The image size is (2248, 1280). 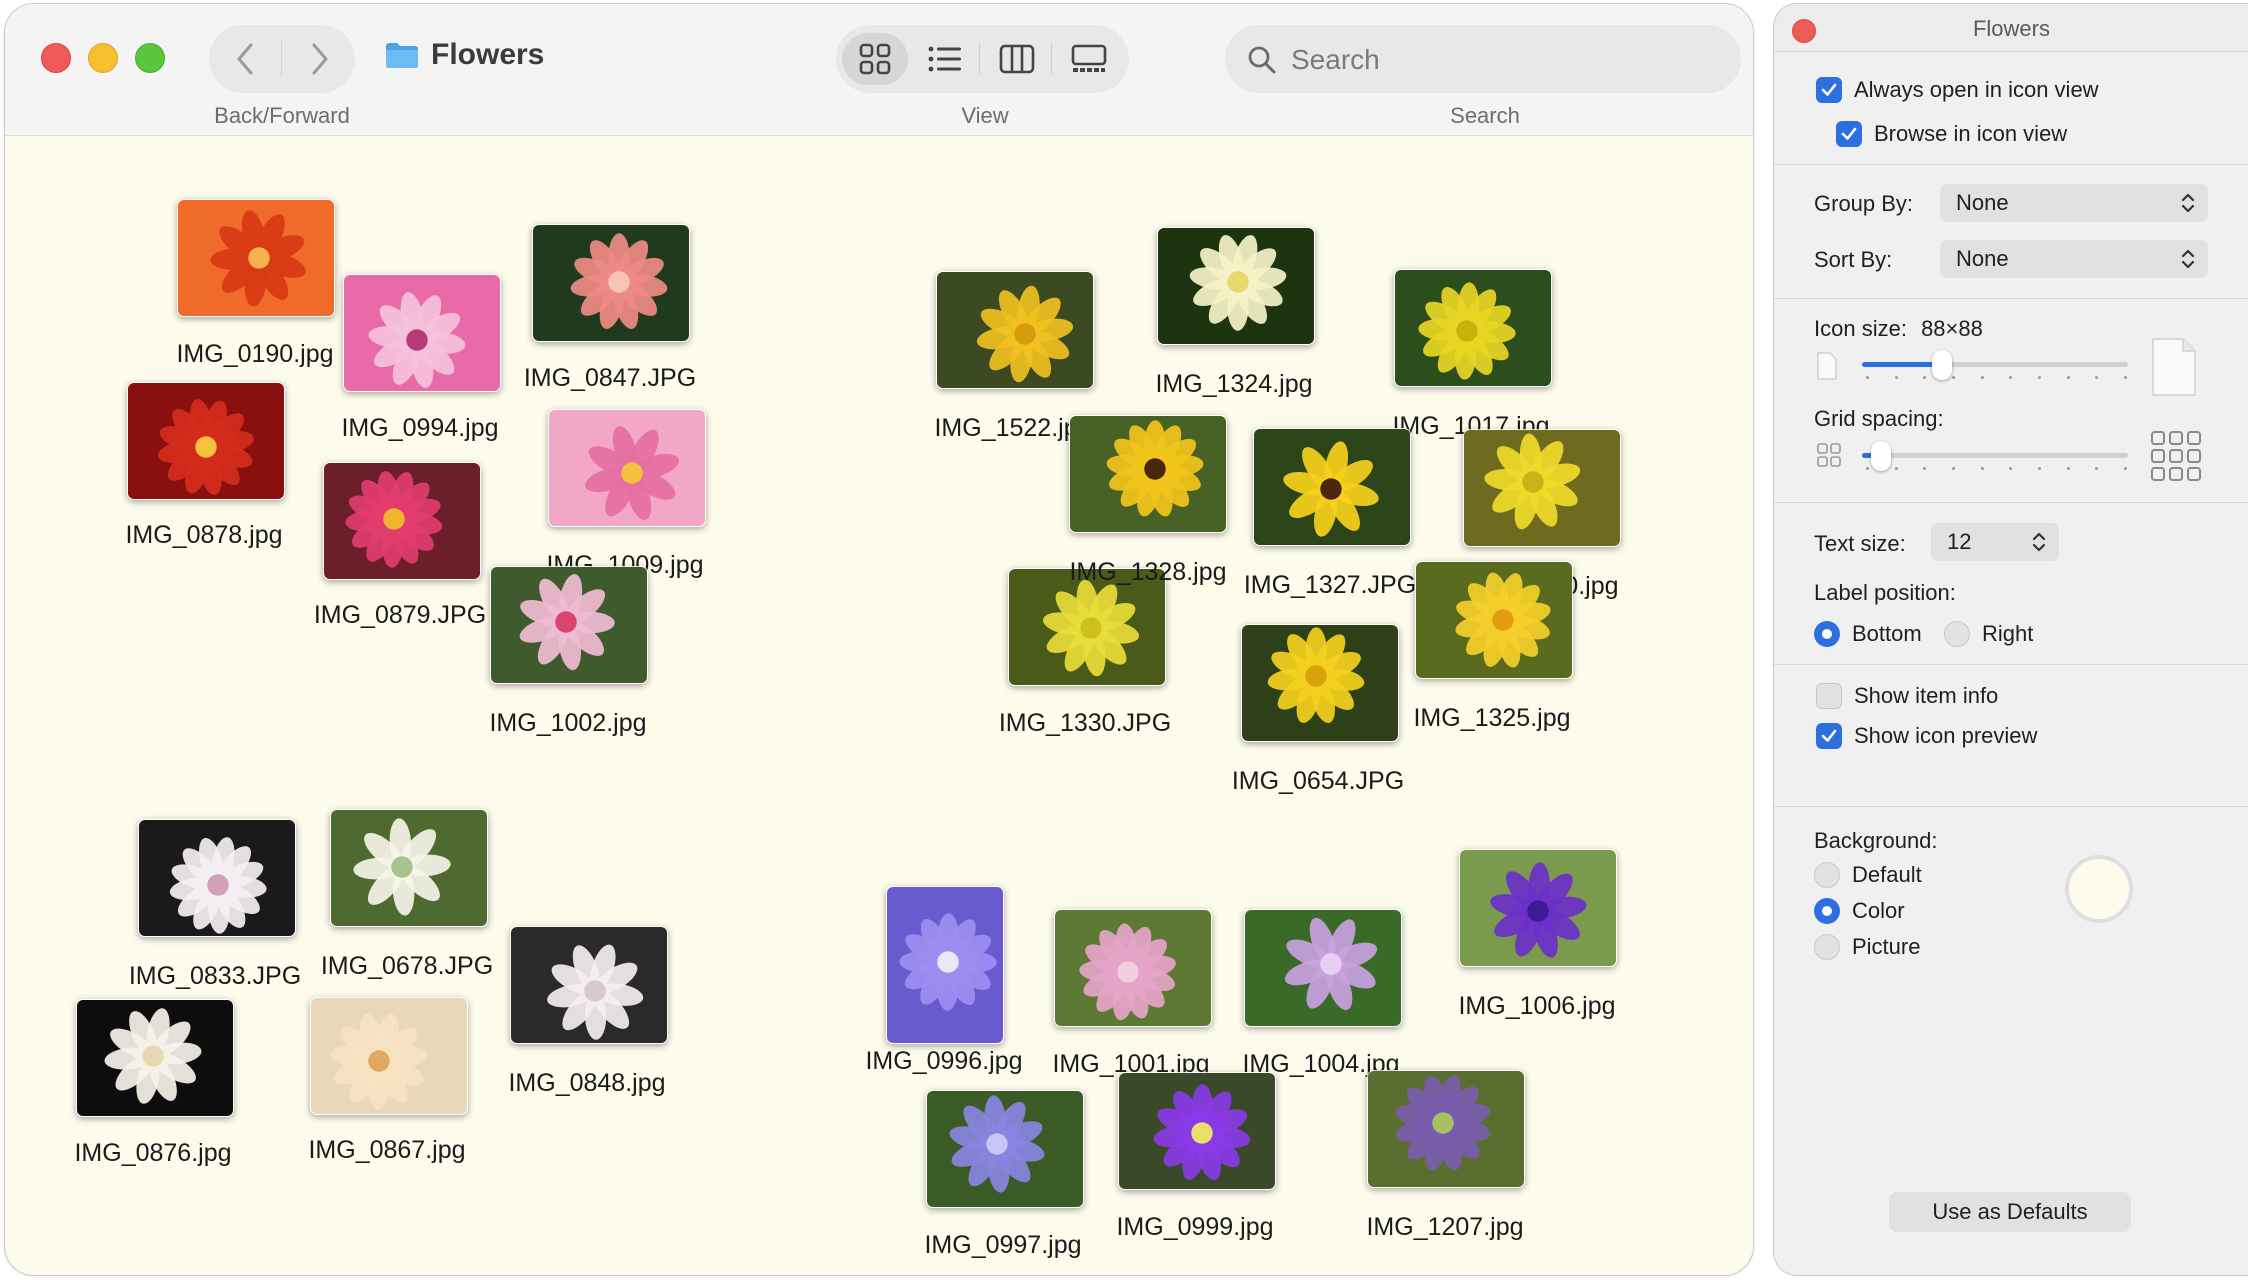 What do you see at coordinates (1988, 634) in the screenshot?
I see `label-position-right-radio: Right` at bounding box center [1988, 634].